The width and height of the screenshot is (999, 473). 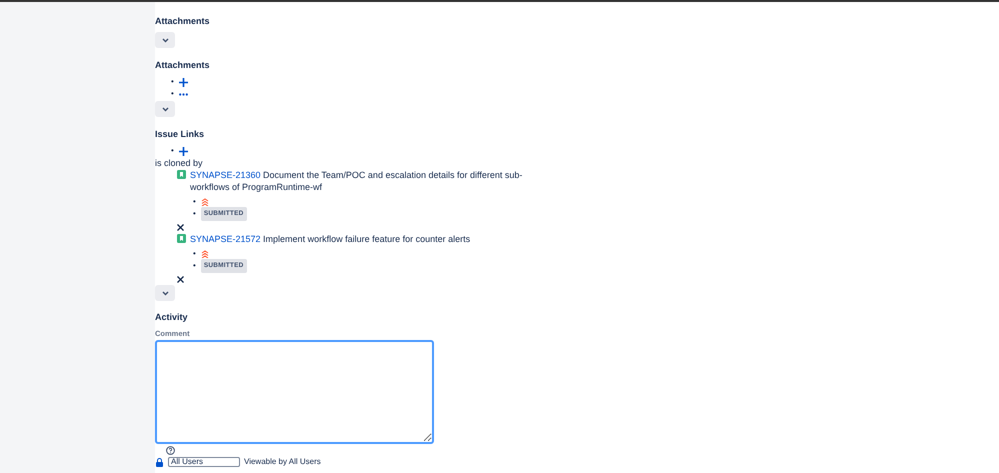 What do you see at coordinates (330, 239) in the screenshot?
I see `issue-title: SYNAPSE-21572 Implement workflow failure feature for counter alerts` at bounding box center [330, 239].